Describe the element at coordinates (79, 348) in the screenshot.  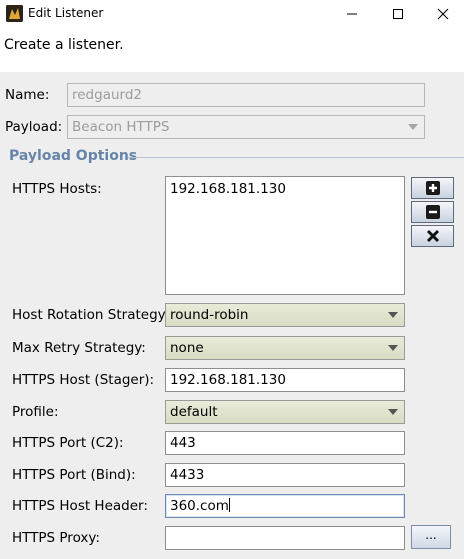
I see `retry-label: Max Retry Strategy:` at that location.